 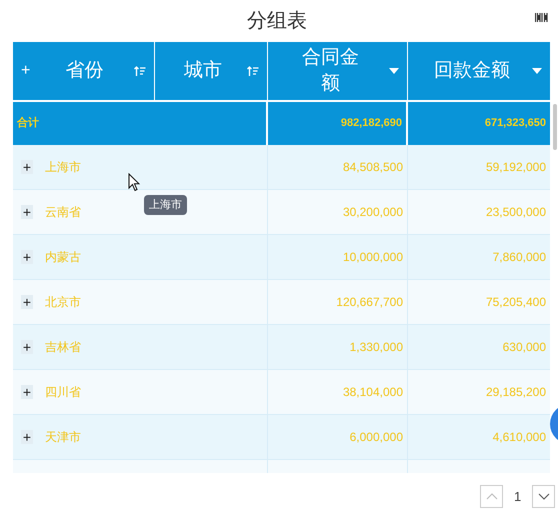 I want to click on scrollbar-thumb, so click(x=555, y=127).